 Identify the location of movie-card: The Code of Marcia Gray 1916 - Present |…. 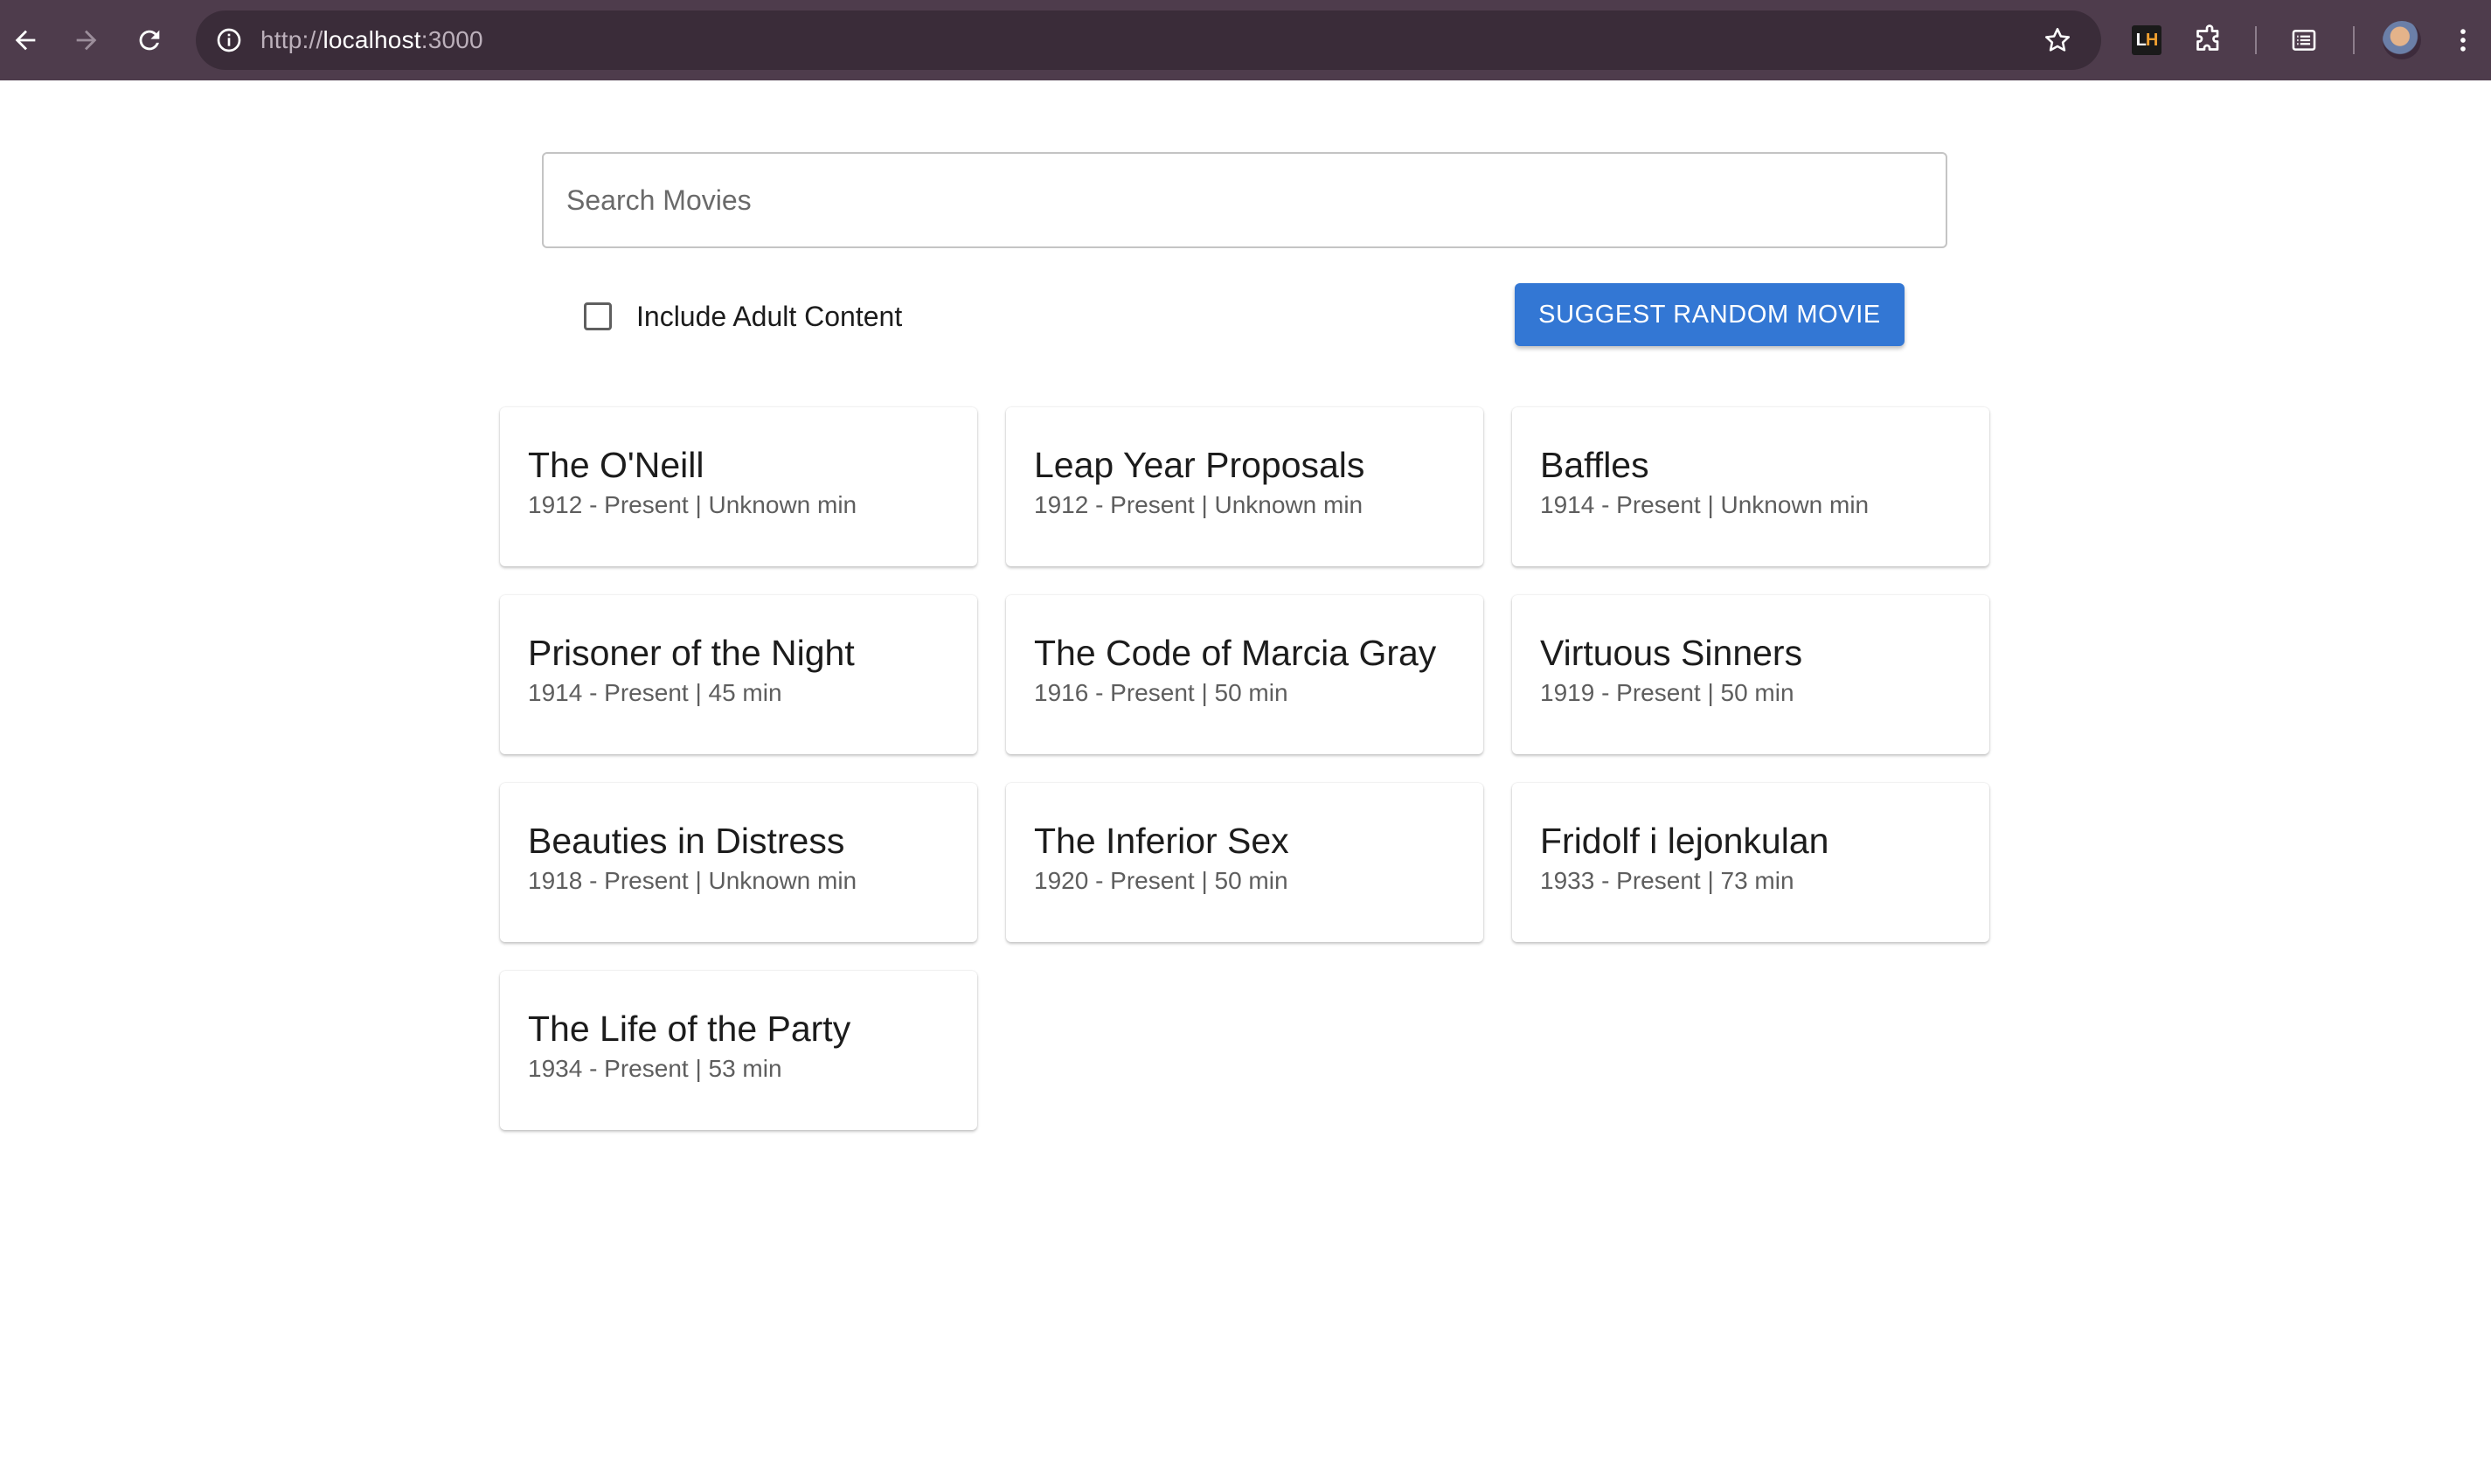
(1244, 674).